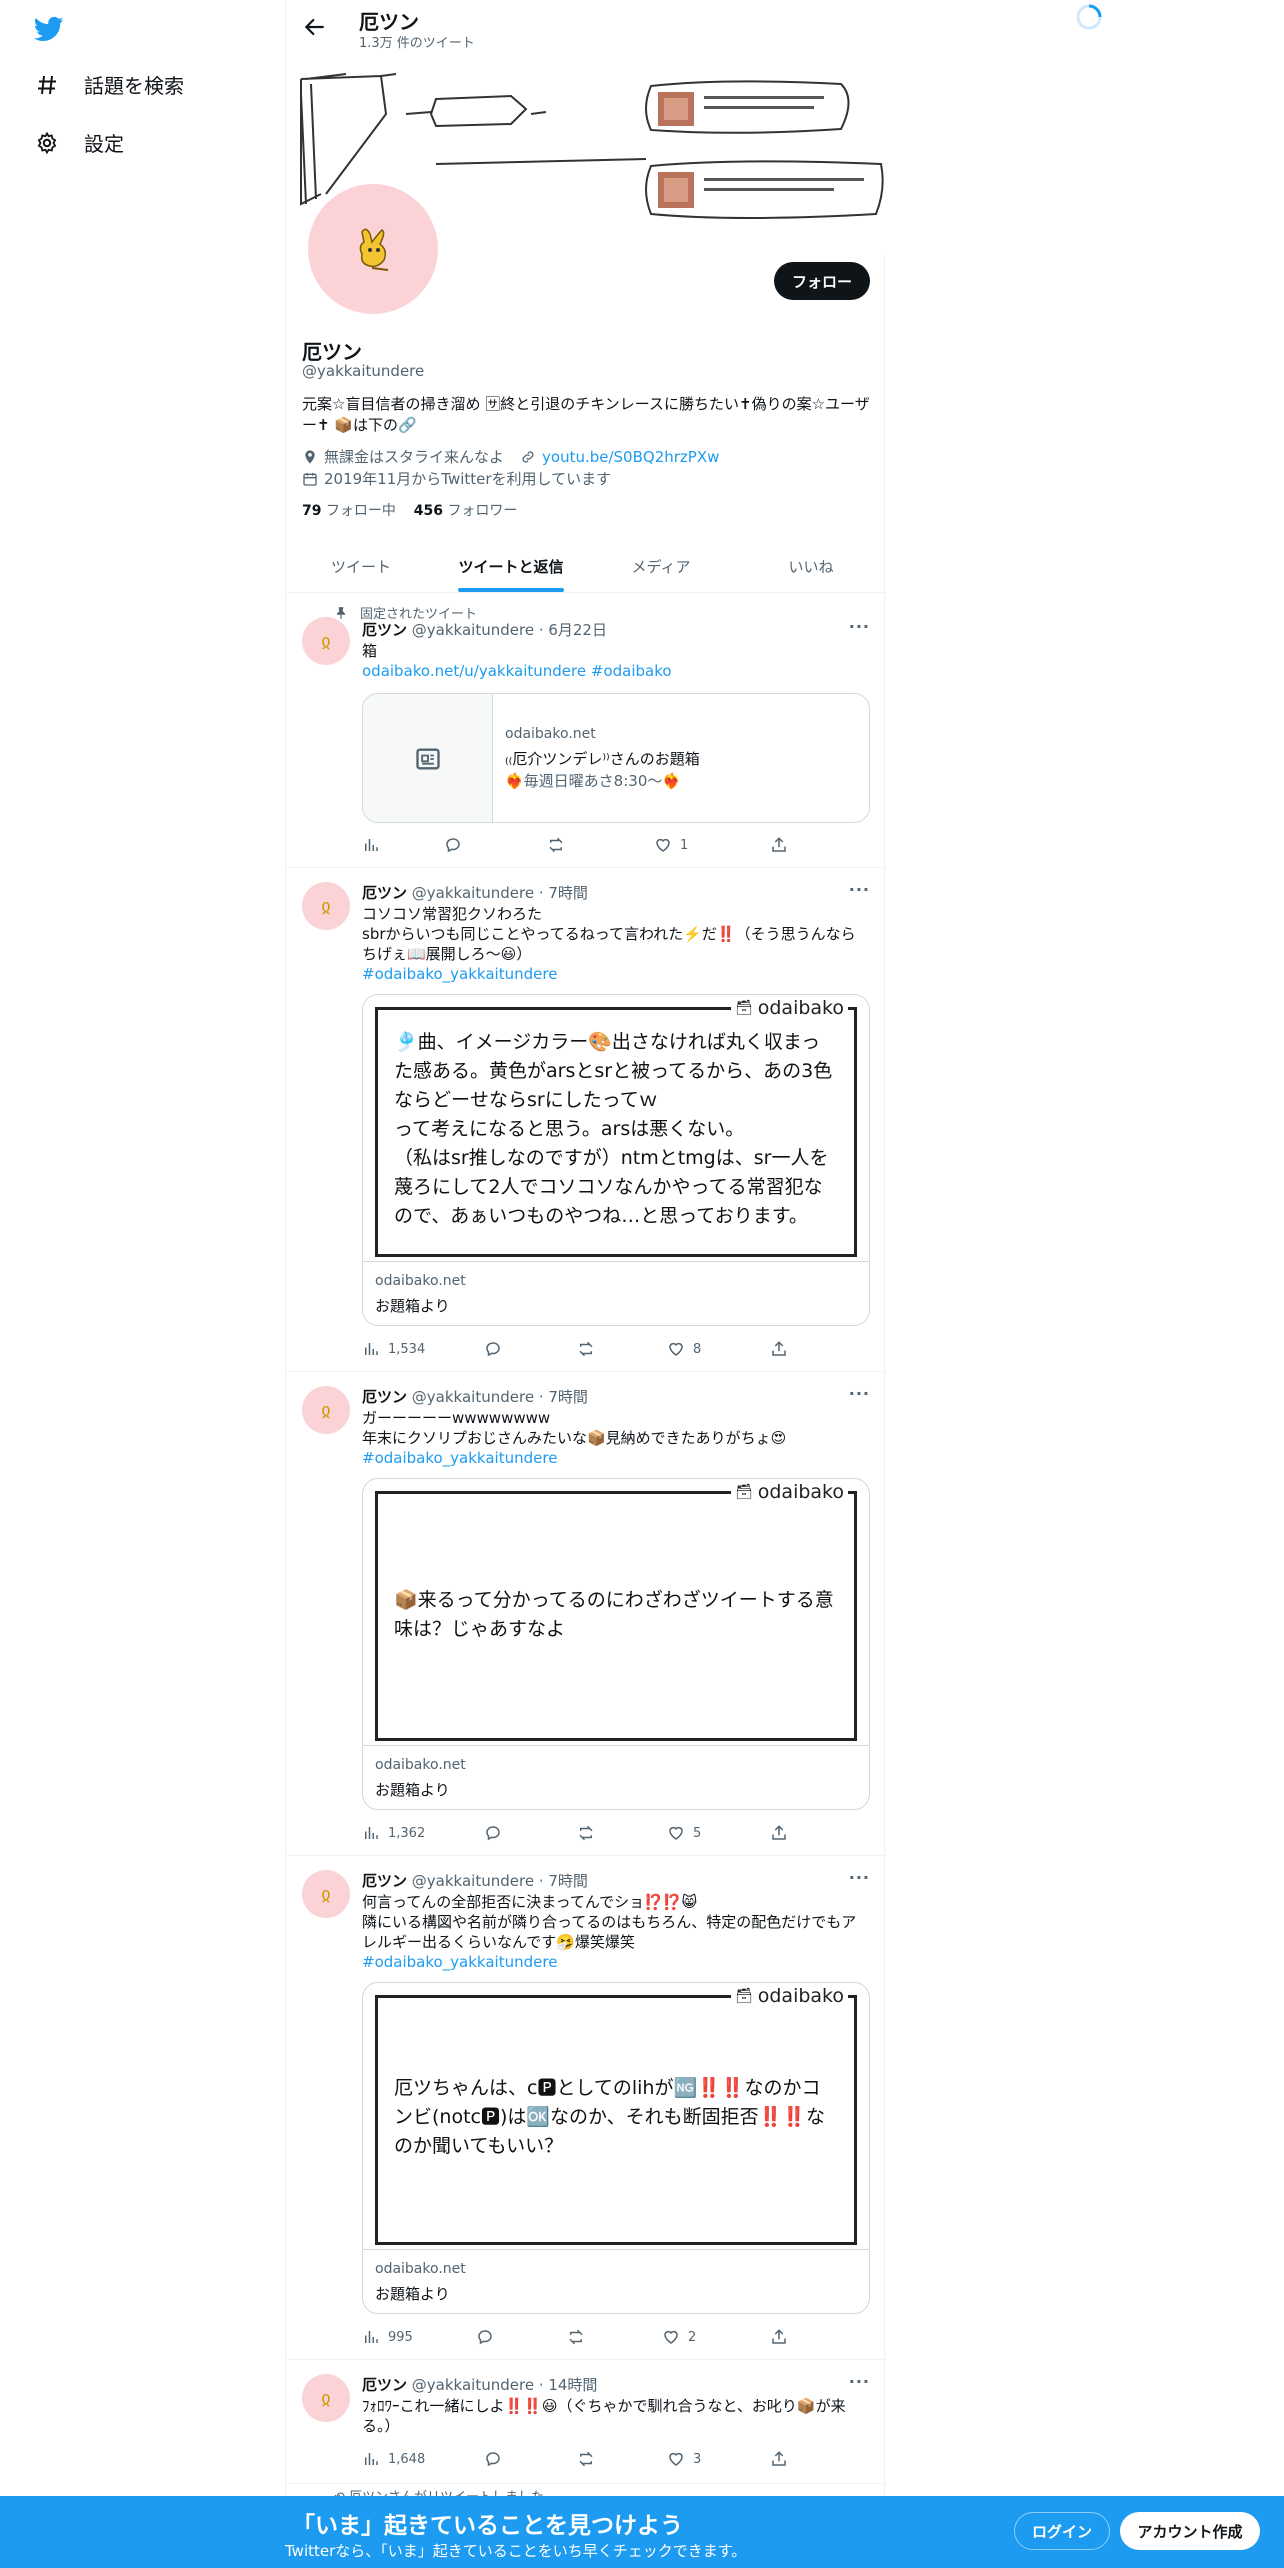 This screenshot has height=2568, width=1284. What do you see at coordinates (375, 845) in the screenshot?
I see `views-button` at bounding box center [375, 845].